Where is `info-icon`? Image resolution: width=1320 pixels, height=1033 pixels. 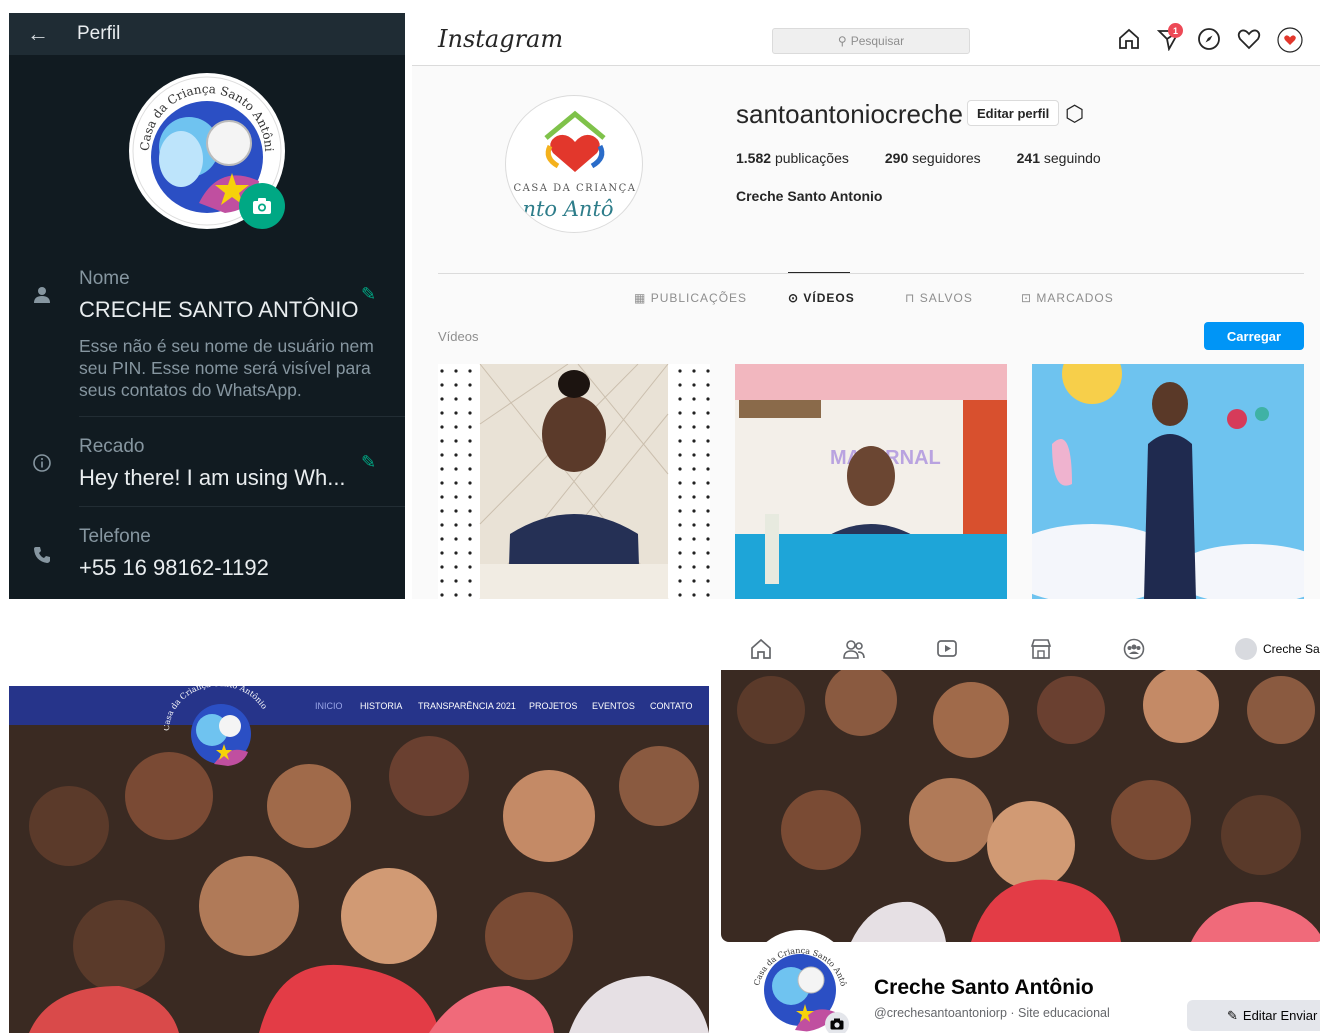
info-icon is located at coordinates (44, 465).